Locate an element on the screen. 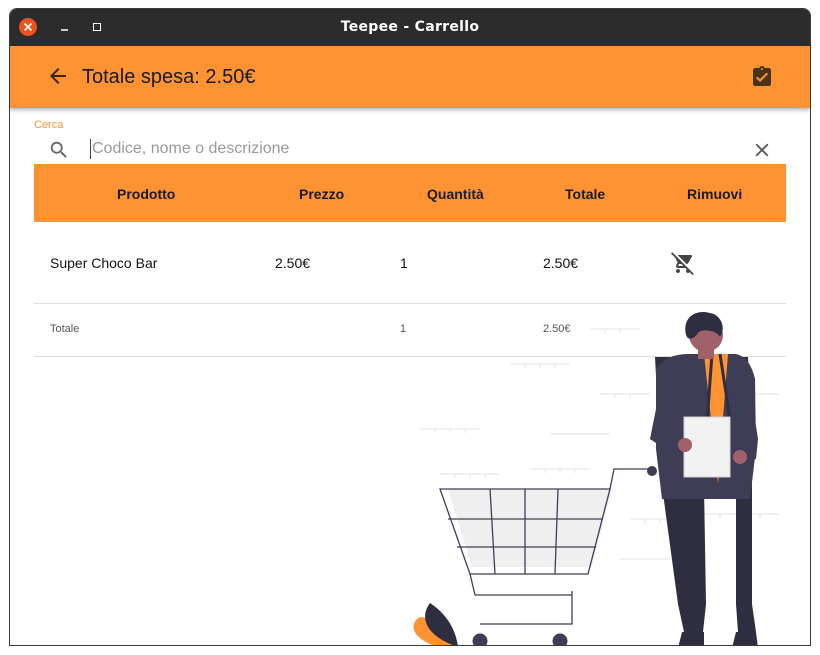  column-header-product: Prodotto is located at coordinates (146, 194).